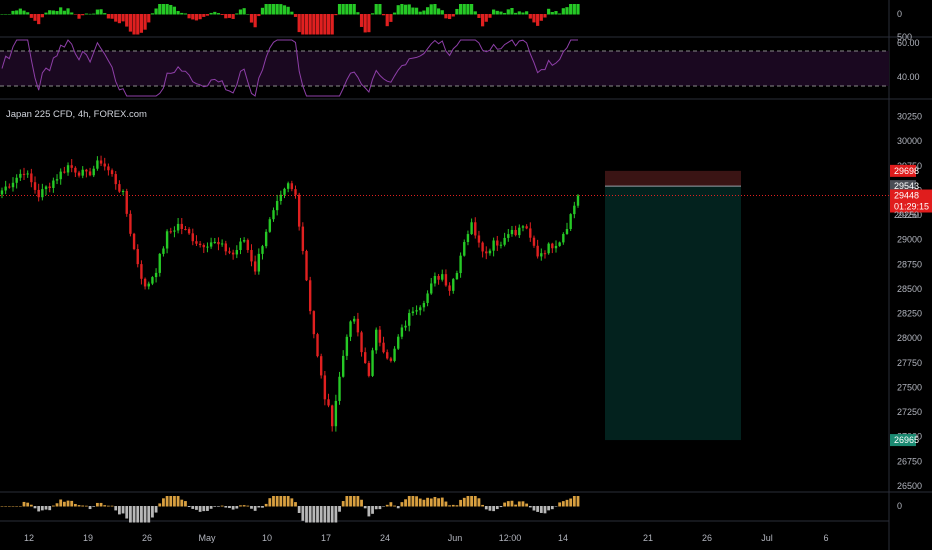  Describe the element at coordinates (909, 486) in the screenshot. I see `price-tick-label: 26500` at that location.